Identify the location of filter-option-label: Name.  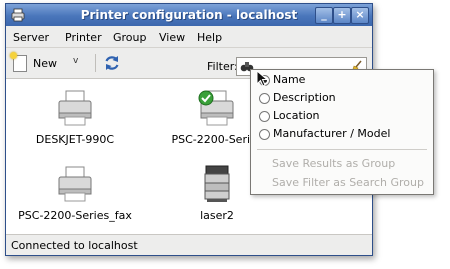
(289, 79).